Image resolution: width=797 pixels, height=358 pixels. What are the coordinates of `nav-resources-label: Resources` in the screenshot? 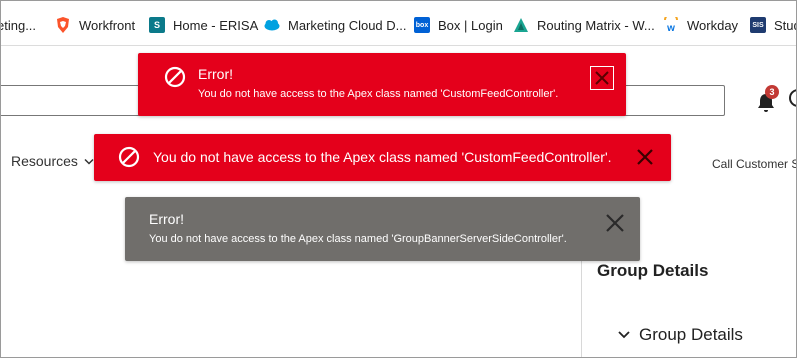 It's located at (44, 161).